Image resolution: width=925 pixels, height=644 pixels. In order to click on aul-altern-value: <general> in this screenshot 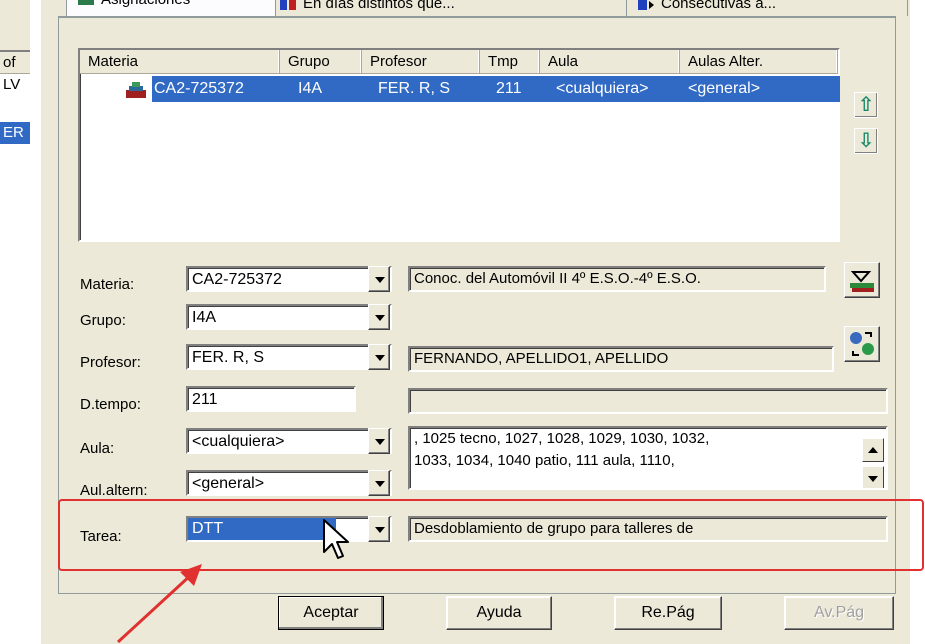, I will do `click(228, 483)`.